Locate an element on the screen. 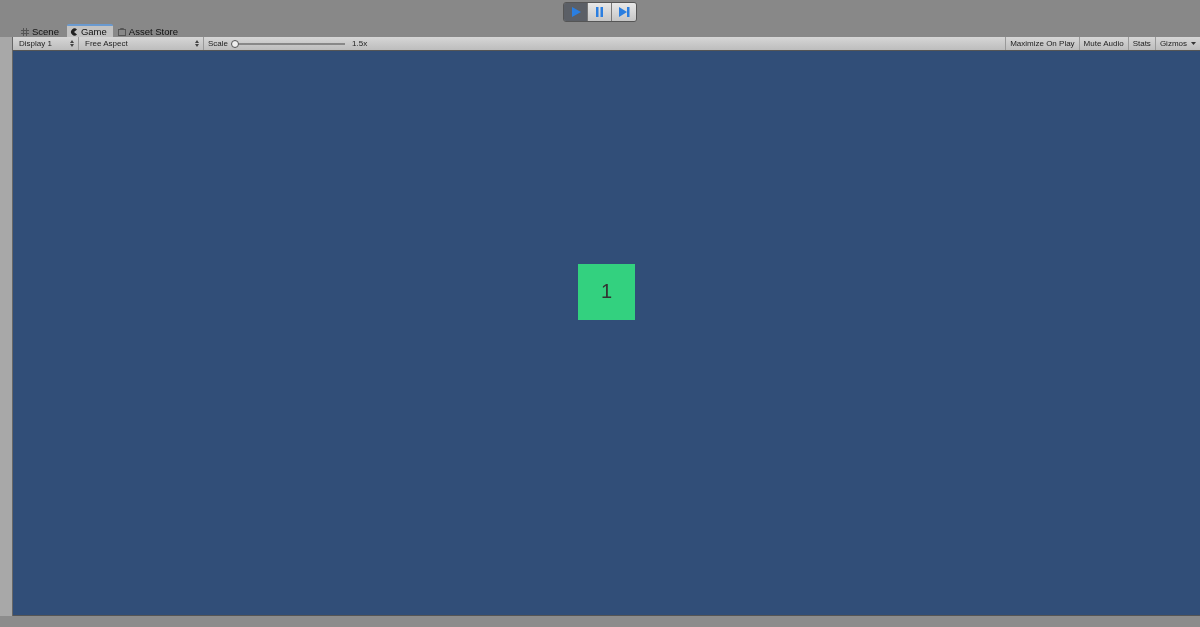 The image size is (1200, 627). step-icon is located at coordinates (624, 12).